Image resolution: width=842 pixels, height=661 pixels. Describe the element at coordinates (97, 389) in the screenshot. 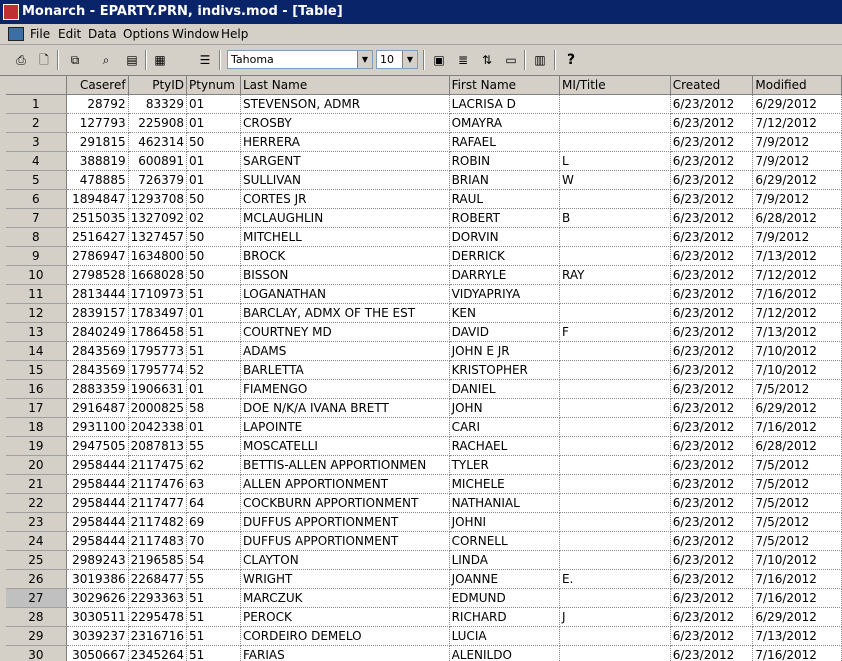

I see `table-cell: 2883359` at that location.